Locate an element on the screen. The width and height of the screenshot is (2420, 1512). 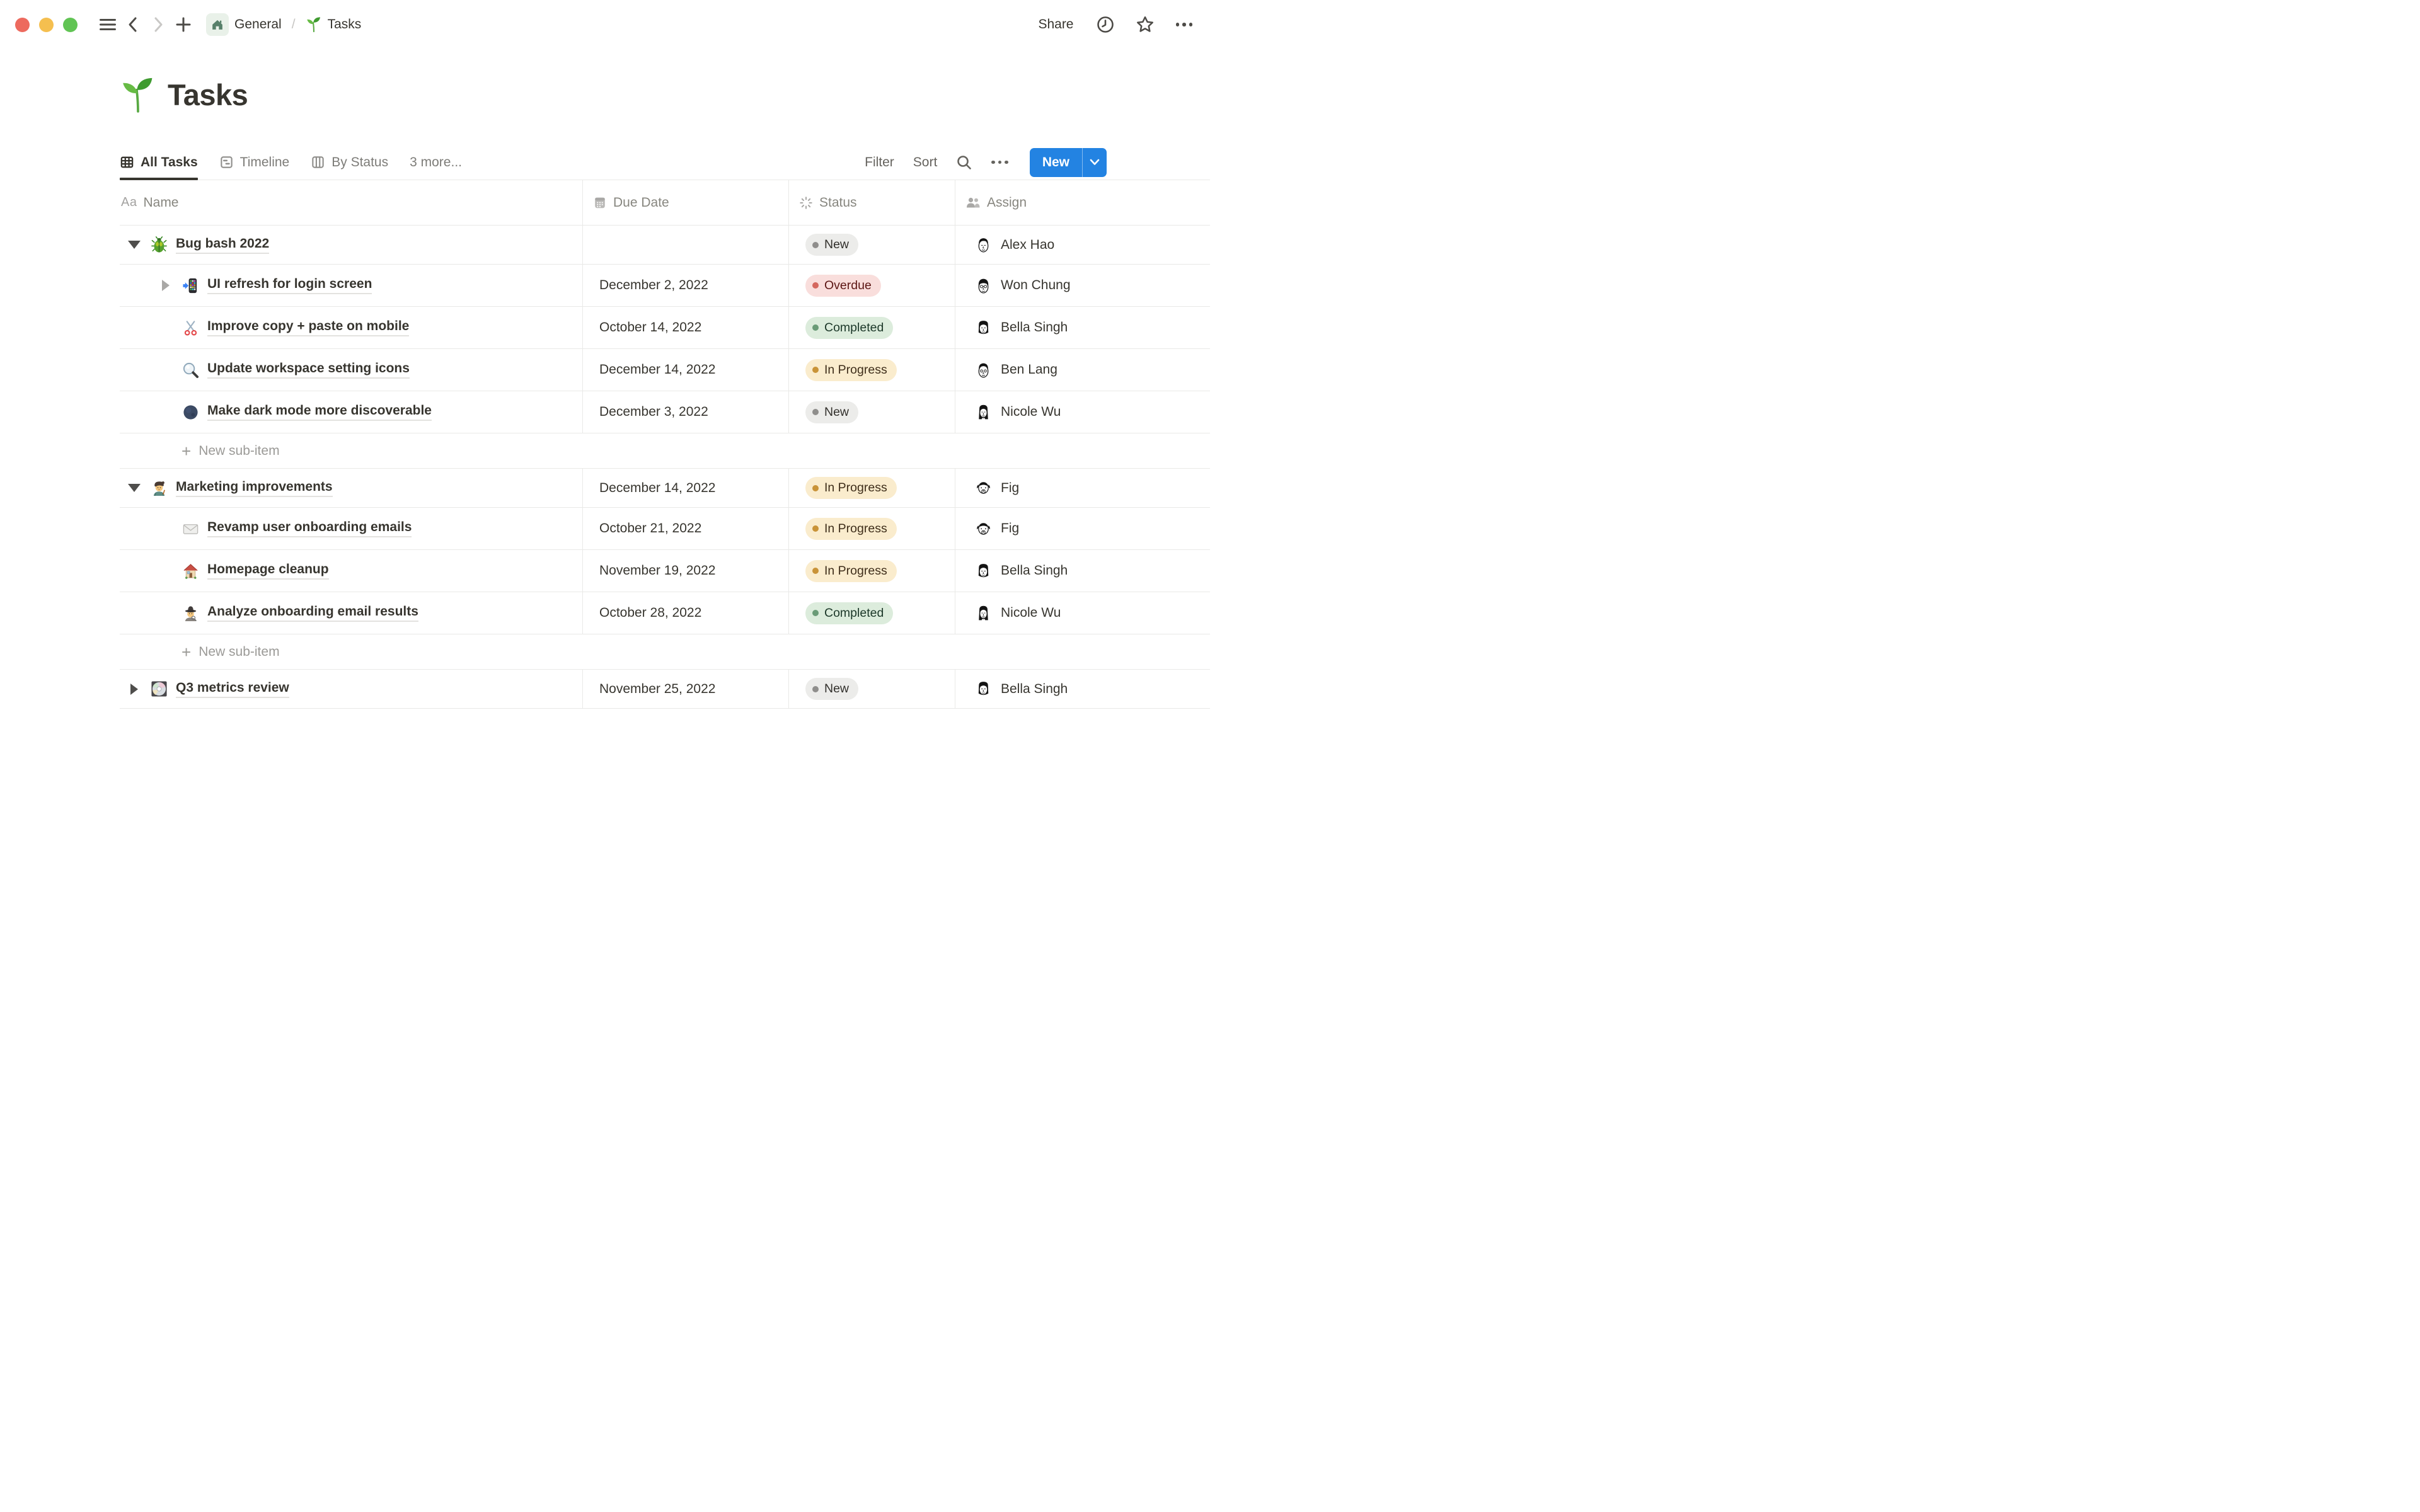
column-header-name: Aa Name is located at coordinates (352, 202).